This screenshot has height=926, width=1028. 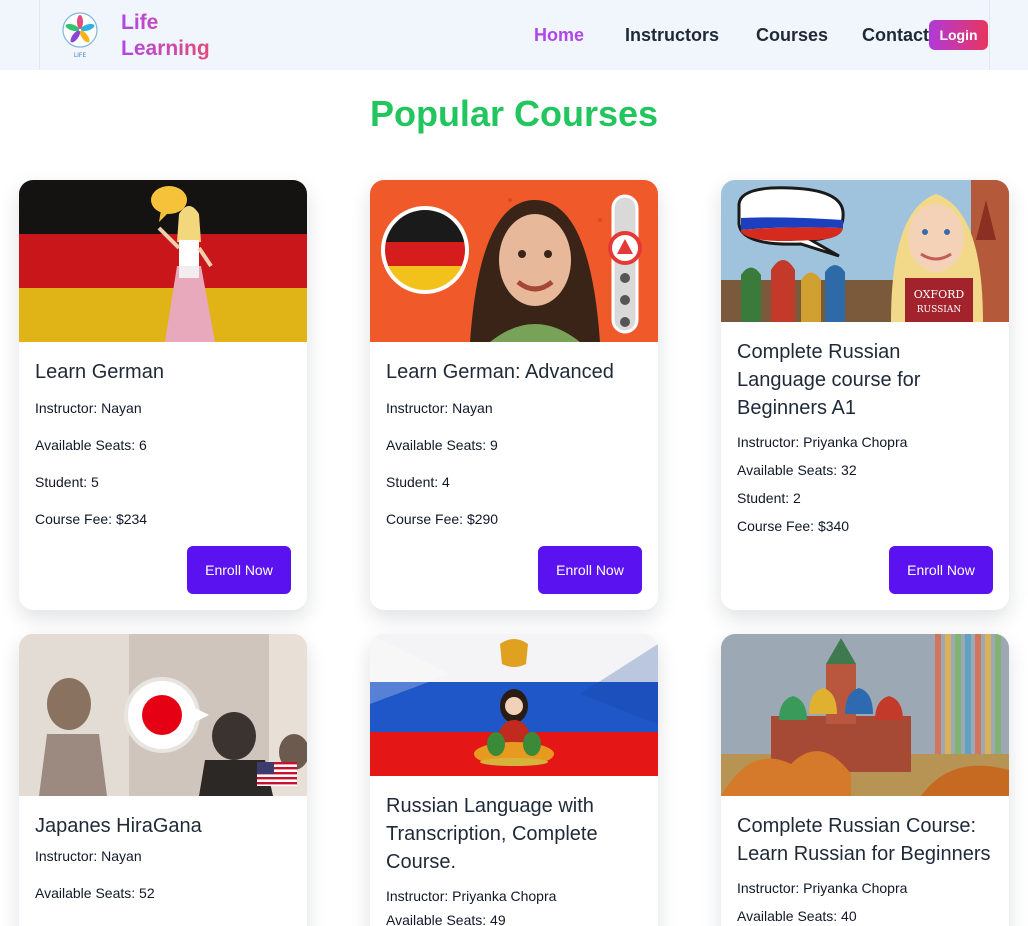 What do you see at coordinates (559, 35) in the screenshot?
I see `nav-link-home: Home` at bounding box center [559, 35].